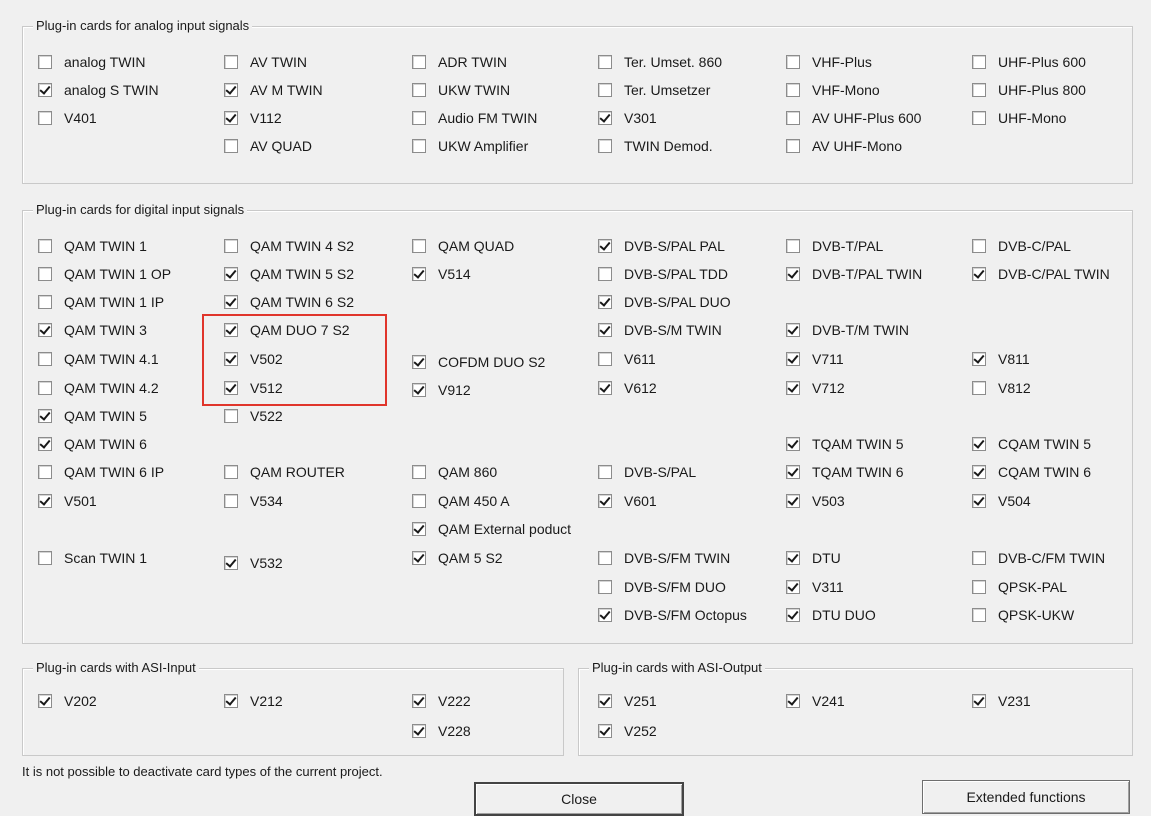 This screenshot has height=816, width=1151. What do you see at coordinates (463, 246) in the screenshot?
I see `checkbox-qam-quad: QAM QUAD` at bounding box center [463, 246].